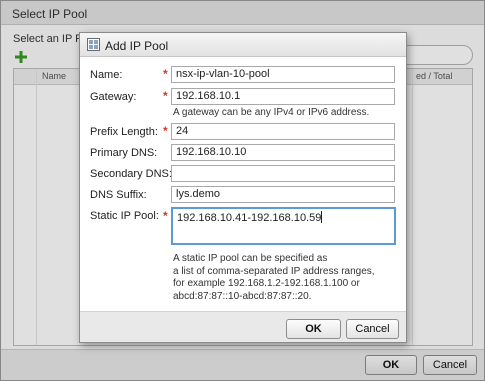 The height and width of the screenshot is (381, 485). I want to click on gateway-label: Gateway:, so click(113, 97).